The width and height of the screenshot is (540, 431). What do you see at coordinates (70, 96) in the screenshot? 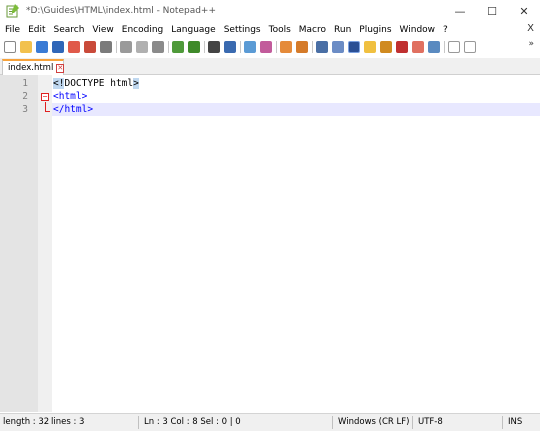
I see `code-text: <html>` at bounding box center [70, 96].